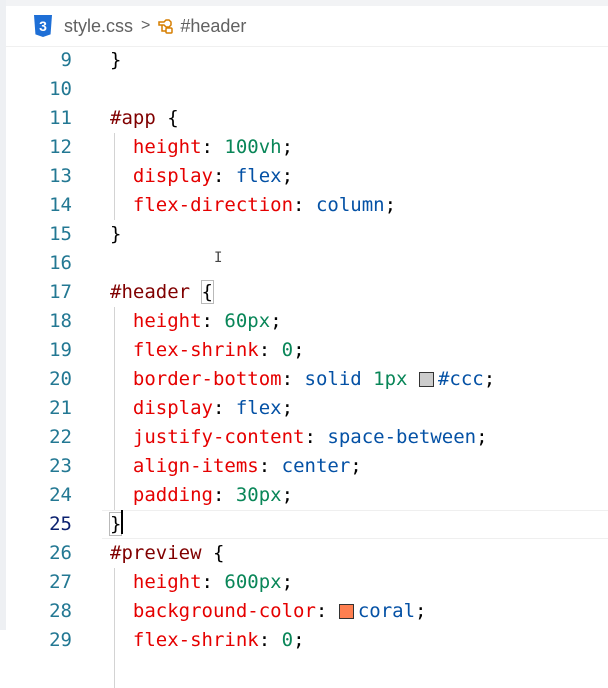 The width and height of the screenshot is (608, 688). What do you see at coordinates (307, 466) in the screenshot?
I see `code-line: 23 align-items: center;` at bounding box center [307, 466].